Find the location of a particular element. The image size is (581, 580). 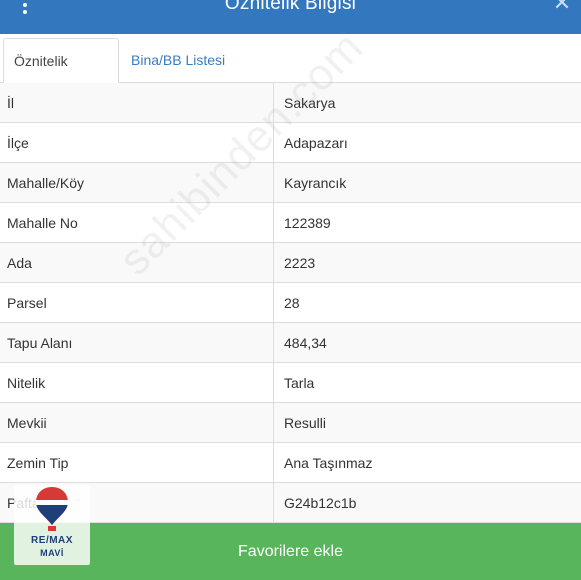

logo-brand-text: RE/MAX is located at coordinates (52, 540).